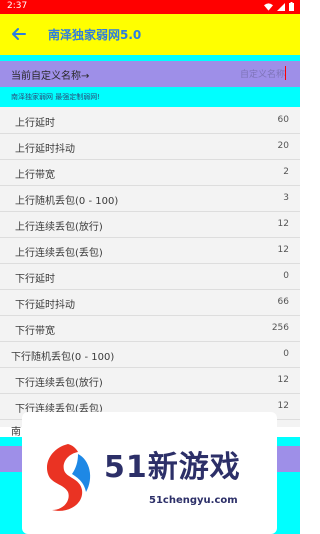 The image size is (320, 534). What do you see at coordinates (150, 7) in the screenshot?
I see `status-bar: 2:37` at bounding box center [150, 7].